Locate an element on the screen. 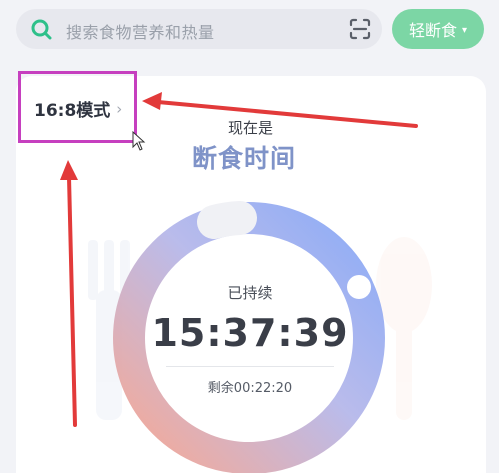  remaining-time: 剩余00:22:20 is located at coordinates (250, 388).